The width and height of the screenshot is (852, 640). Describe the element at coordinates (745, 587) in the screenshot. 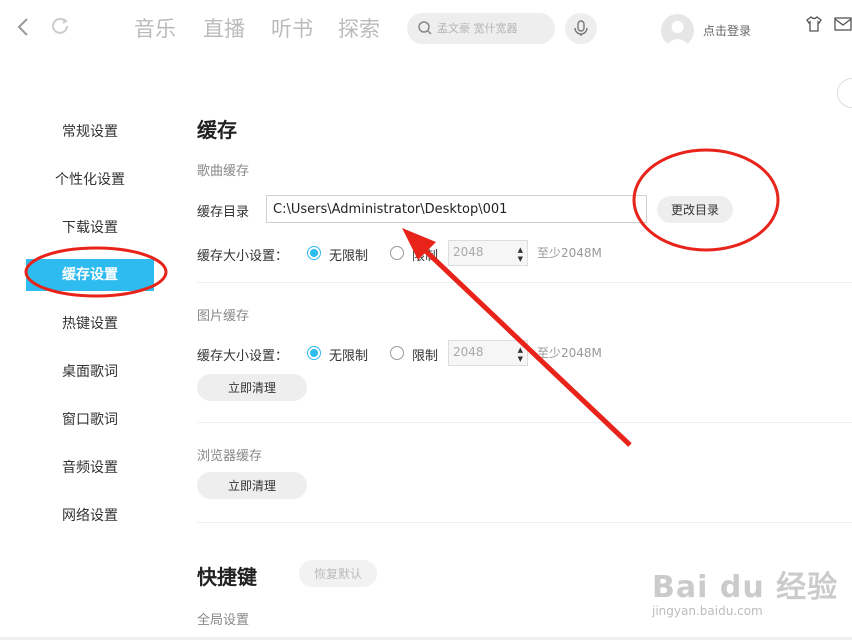

I see `watermark-brand: Bai du 经验` at that location.